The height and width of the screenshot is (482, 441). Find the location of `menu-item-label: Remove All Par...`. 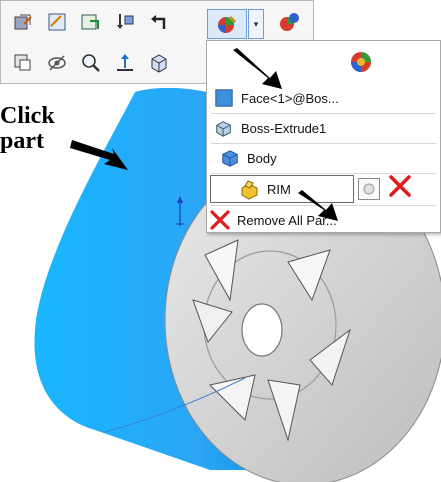

menu-item-label: Remove All Par... is located at coordinates (287, 220).